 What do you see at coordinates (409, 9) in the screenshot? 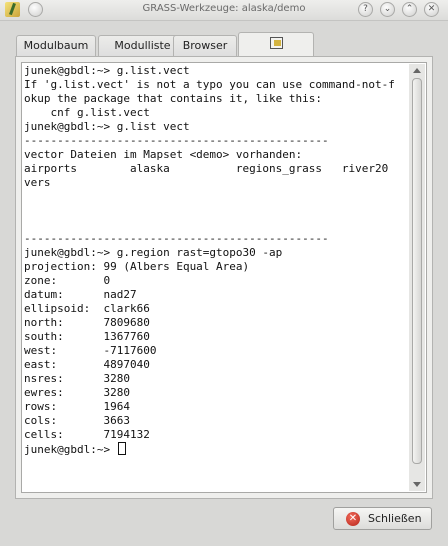
I see `maximize-button: ⌃` at bounding box center [409, 9].